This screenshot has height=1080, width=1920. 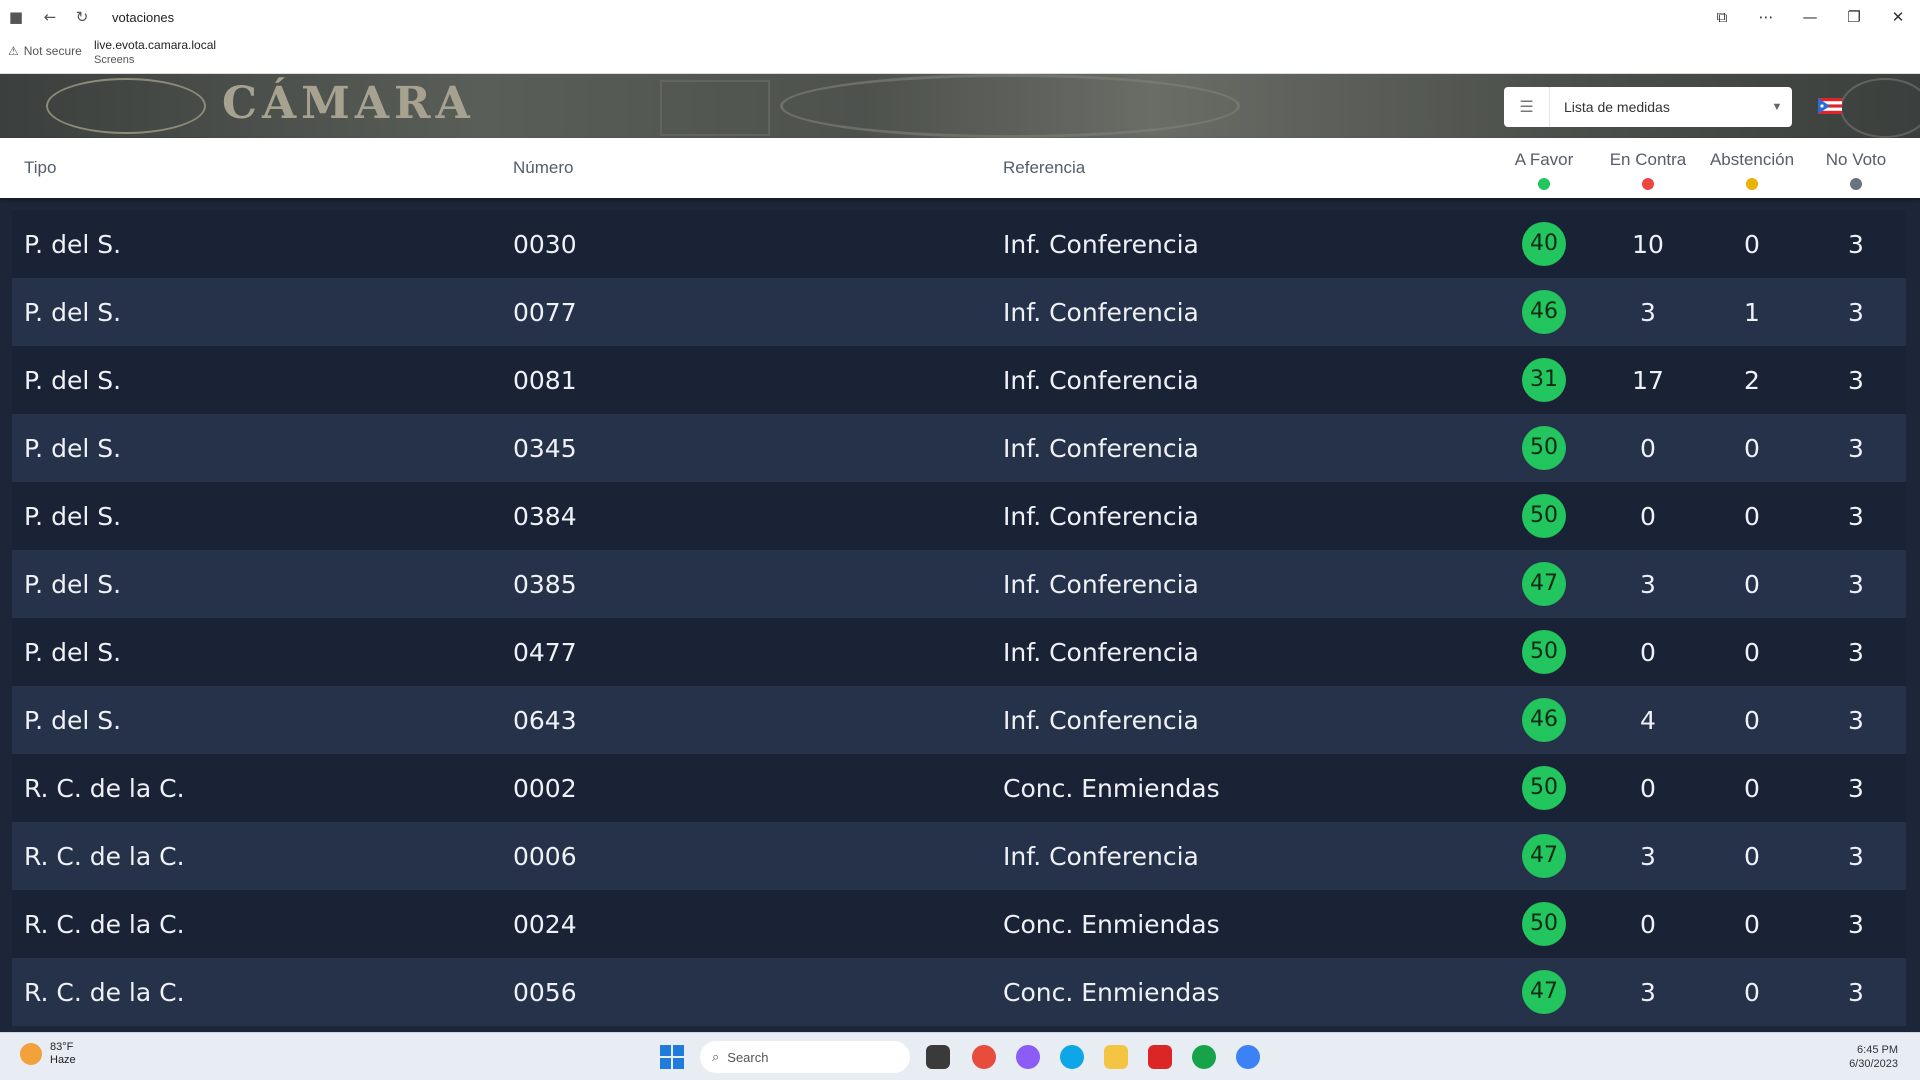 I want to click on cell-favor: 46, so click(x=1544, y=312).